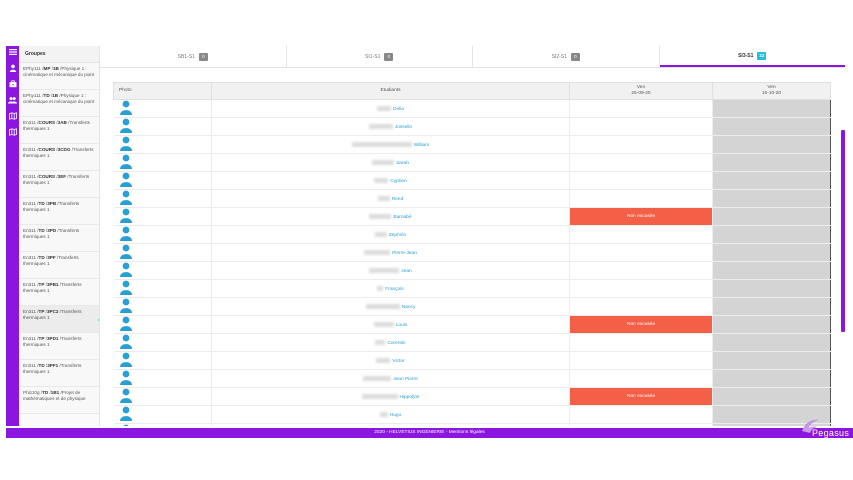  What do you see at coordinates (59, 346) in the screenshot?
I see `group-item: En311 /TP /3PD1 /Transferts thermiques 1` at bounding box center [59, 346].